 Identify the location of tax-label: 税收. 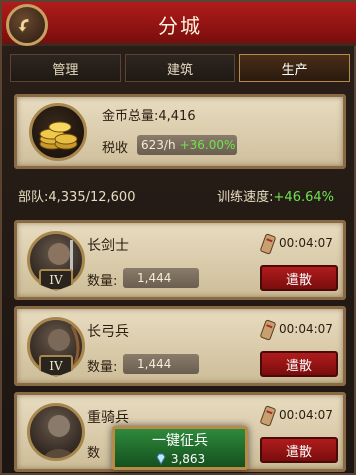
(115, 148).